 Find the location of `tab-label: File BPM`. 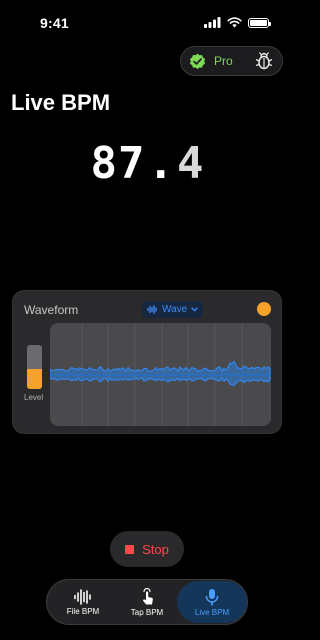

tab-label: File BPM is located at coordinates (83, 611).